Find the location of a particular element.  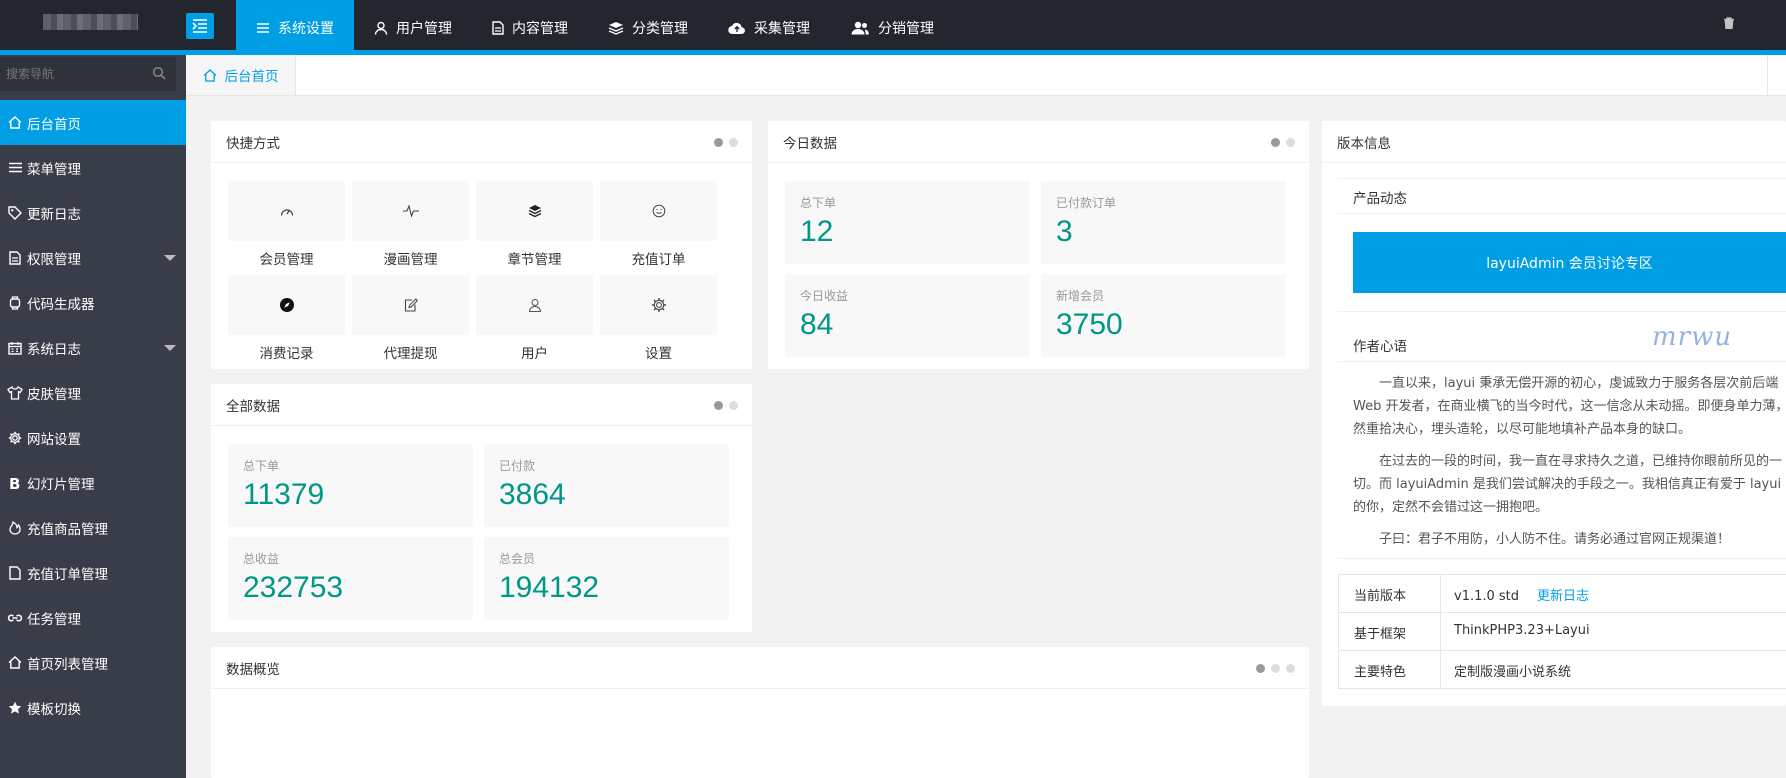

shortcut-label: 会员管理 is located at coordinates (286, 258).